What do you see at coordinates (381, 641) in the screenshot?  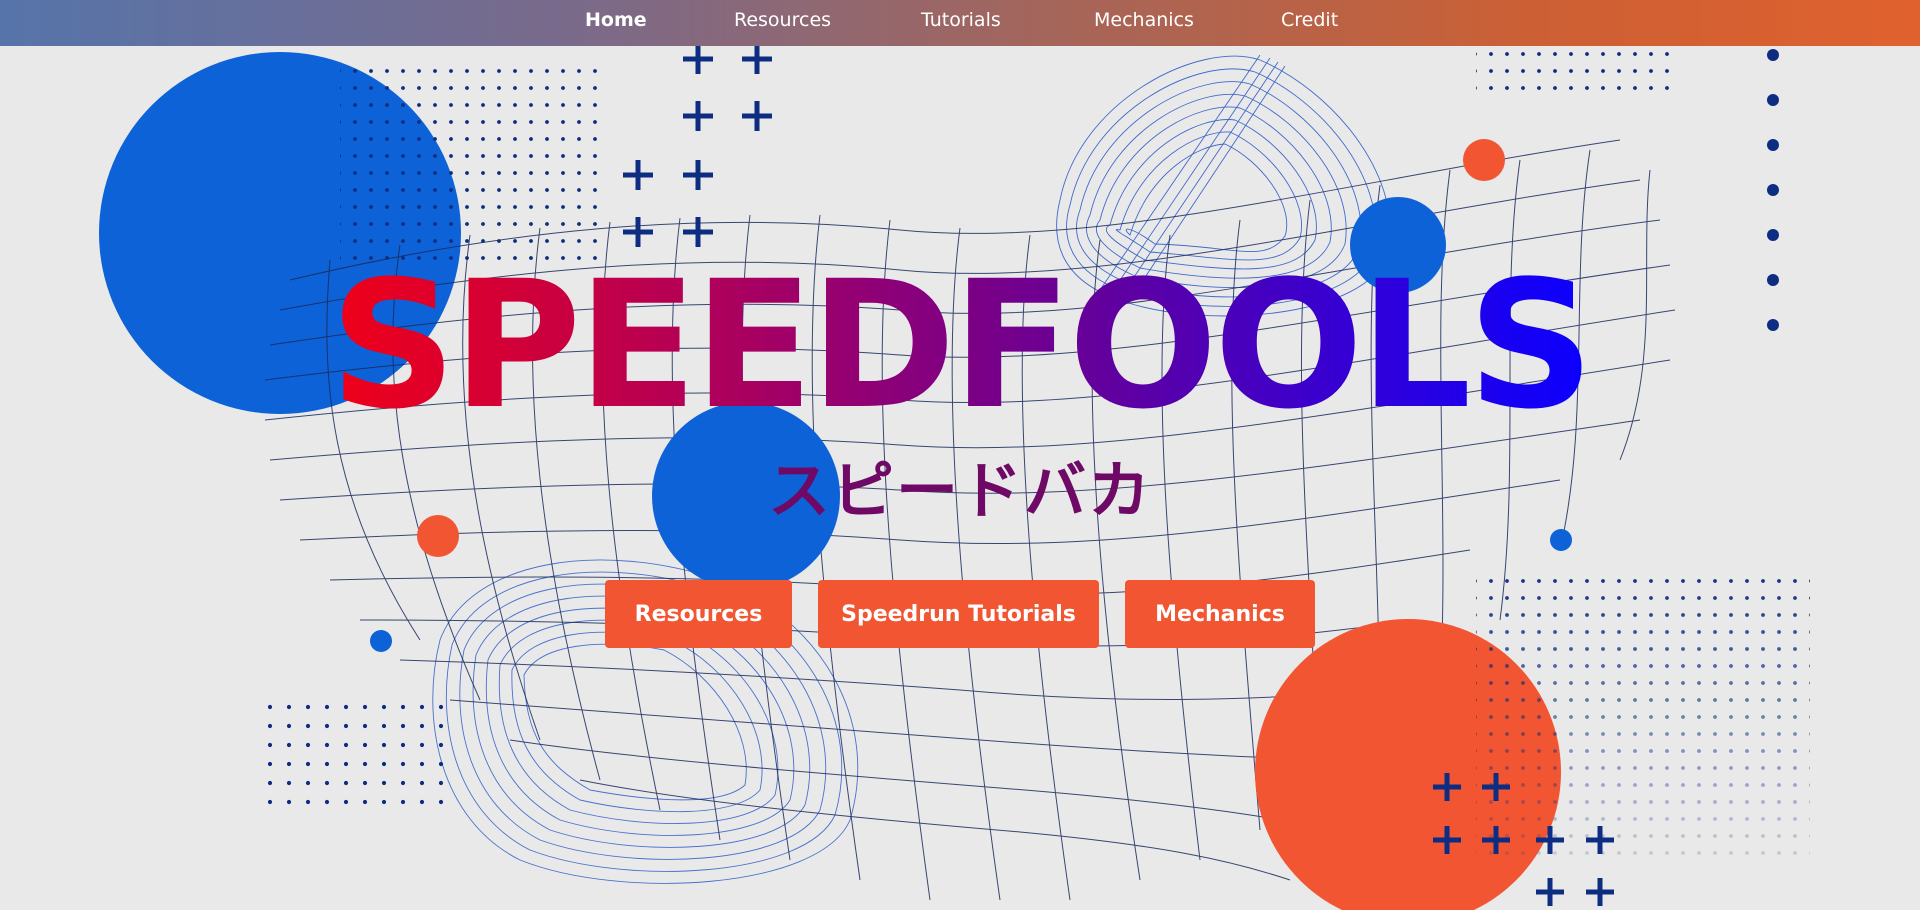 I see `blue-dot-left` at bounding box center [381, 641].